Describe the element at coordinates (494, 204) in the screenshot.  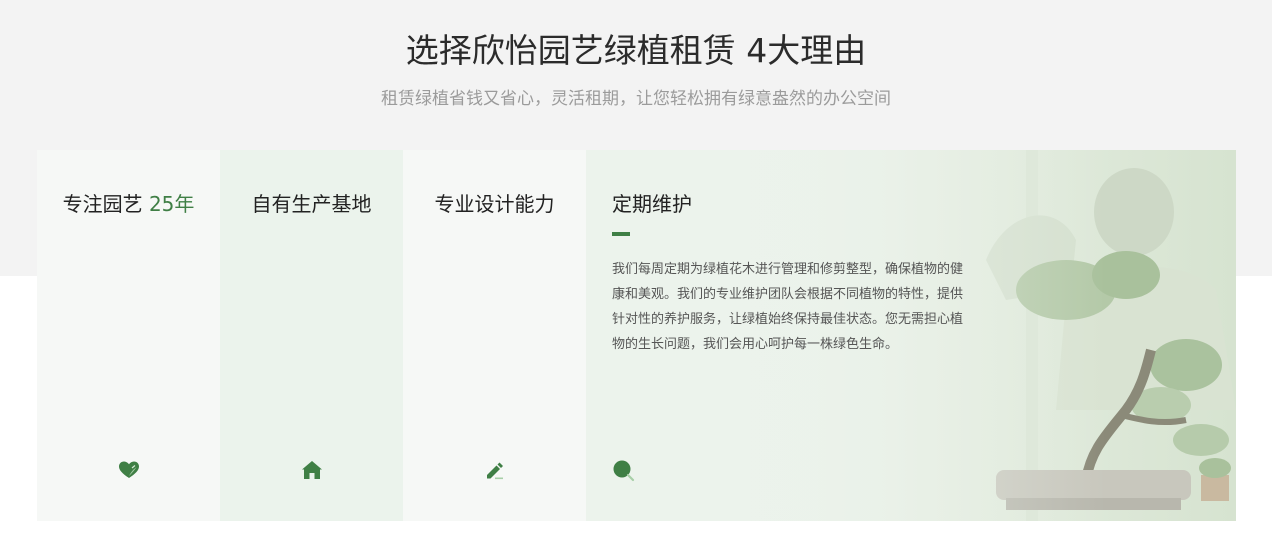
I see `reason-card-title: 专业设计能力` at that location.